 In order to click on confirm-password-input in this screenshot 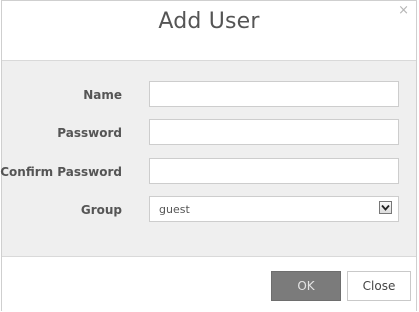, I will do `click(274, 171)`.